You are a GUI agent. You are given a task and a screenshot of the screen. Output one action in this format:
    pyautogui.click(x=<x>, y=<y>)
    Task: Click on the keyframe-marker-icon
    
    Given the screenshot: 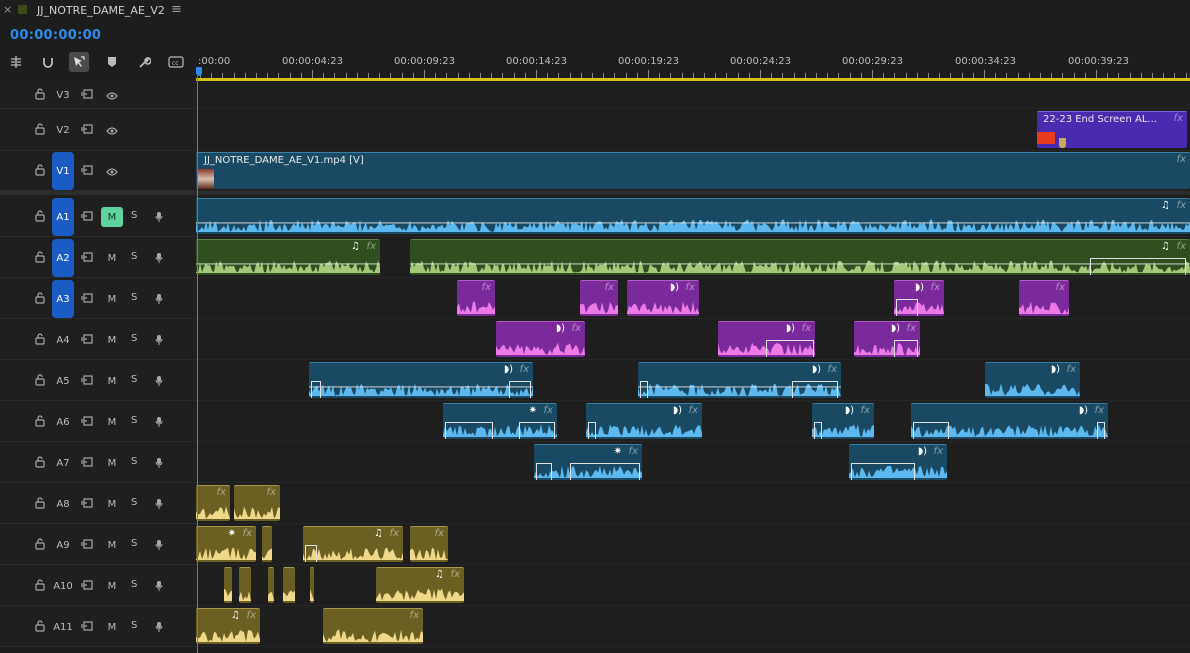 What is the action you would take?
    pyautogui.click(x=1062, y=143)
    